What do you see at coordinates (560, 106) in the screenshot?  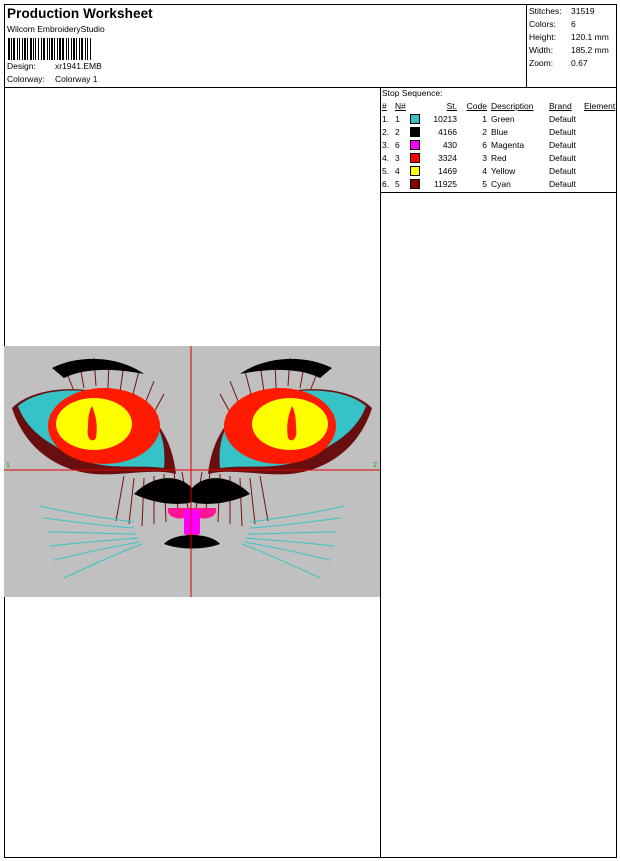 I see `col-brand: Brand` at bounding box center [560, 106].